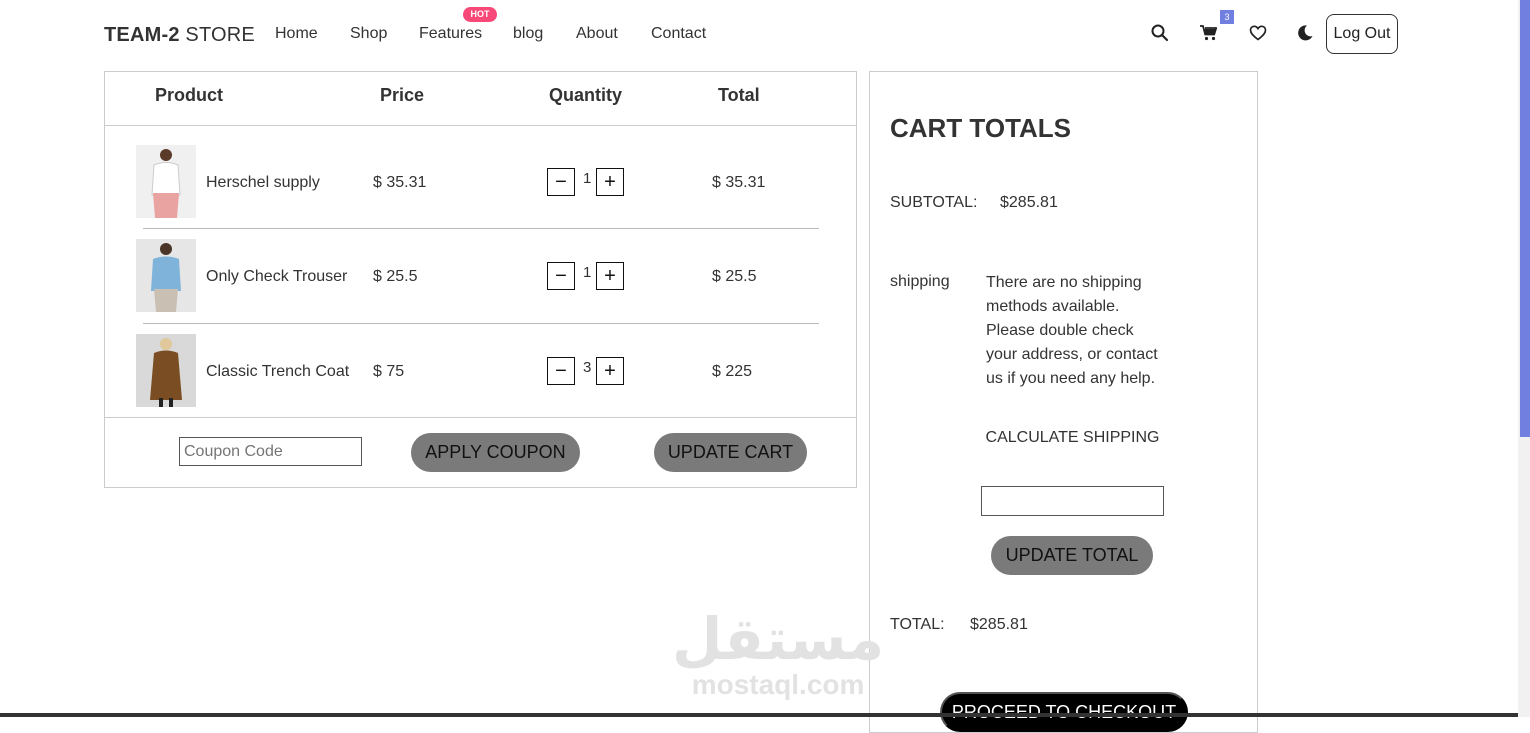 The width and height of the screenshot is (1530, 733). What do you see at coordinates (480, 125) in the screenshot?
I see `header-divider` at bounding box center [480, 125].